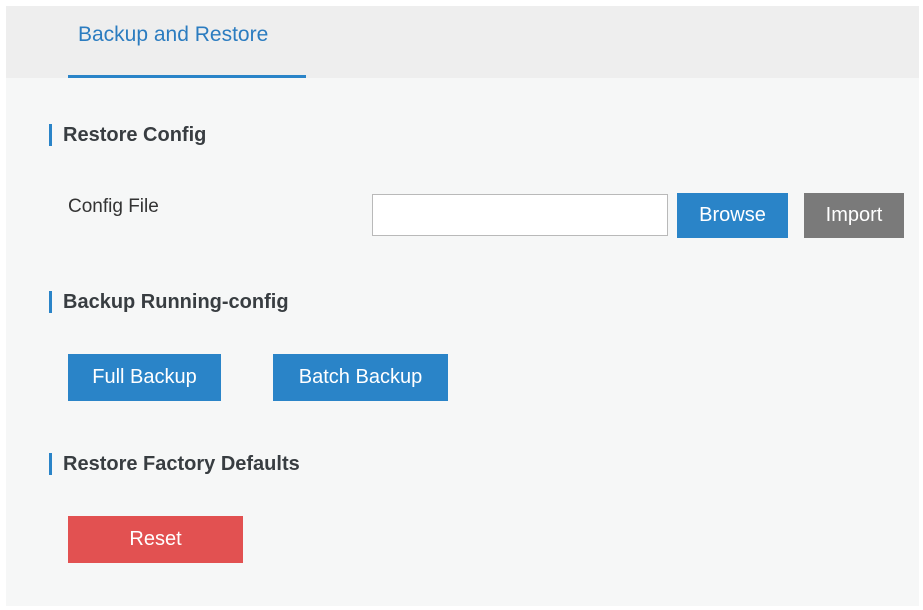 The width and height of the screenshot is (923, 610). I want to click on reset-button: Reset, so click(155, 539).